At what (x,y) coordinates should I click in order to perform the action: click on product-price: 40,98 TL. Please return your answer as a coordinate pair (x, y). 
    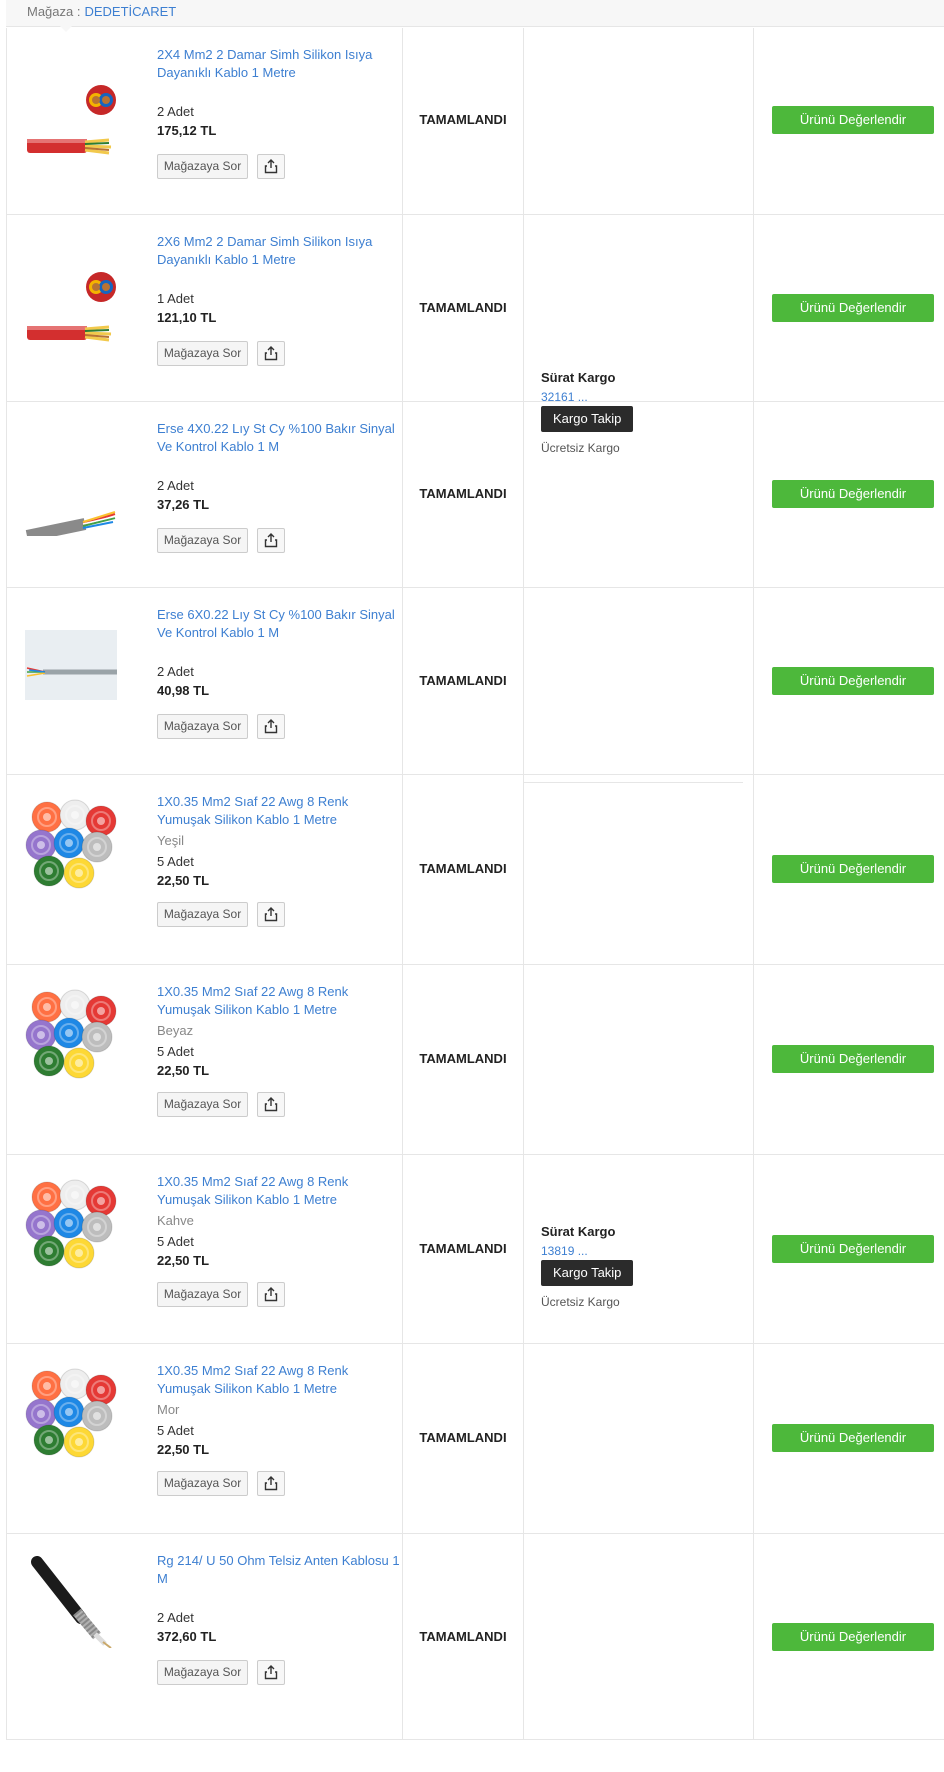
    Looking at the image, I should click on (183, 690).